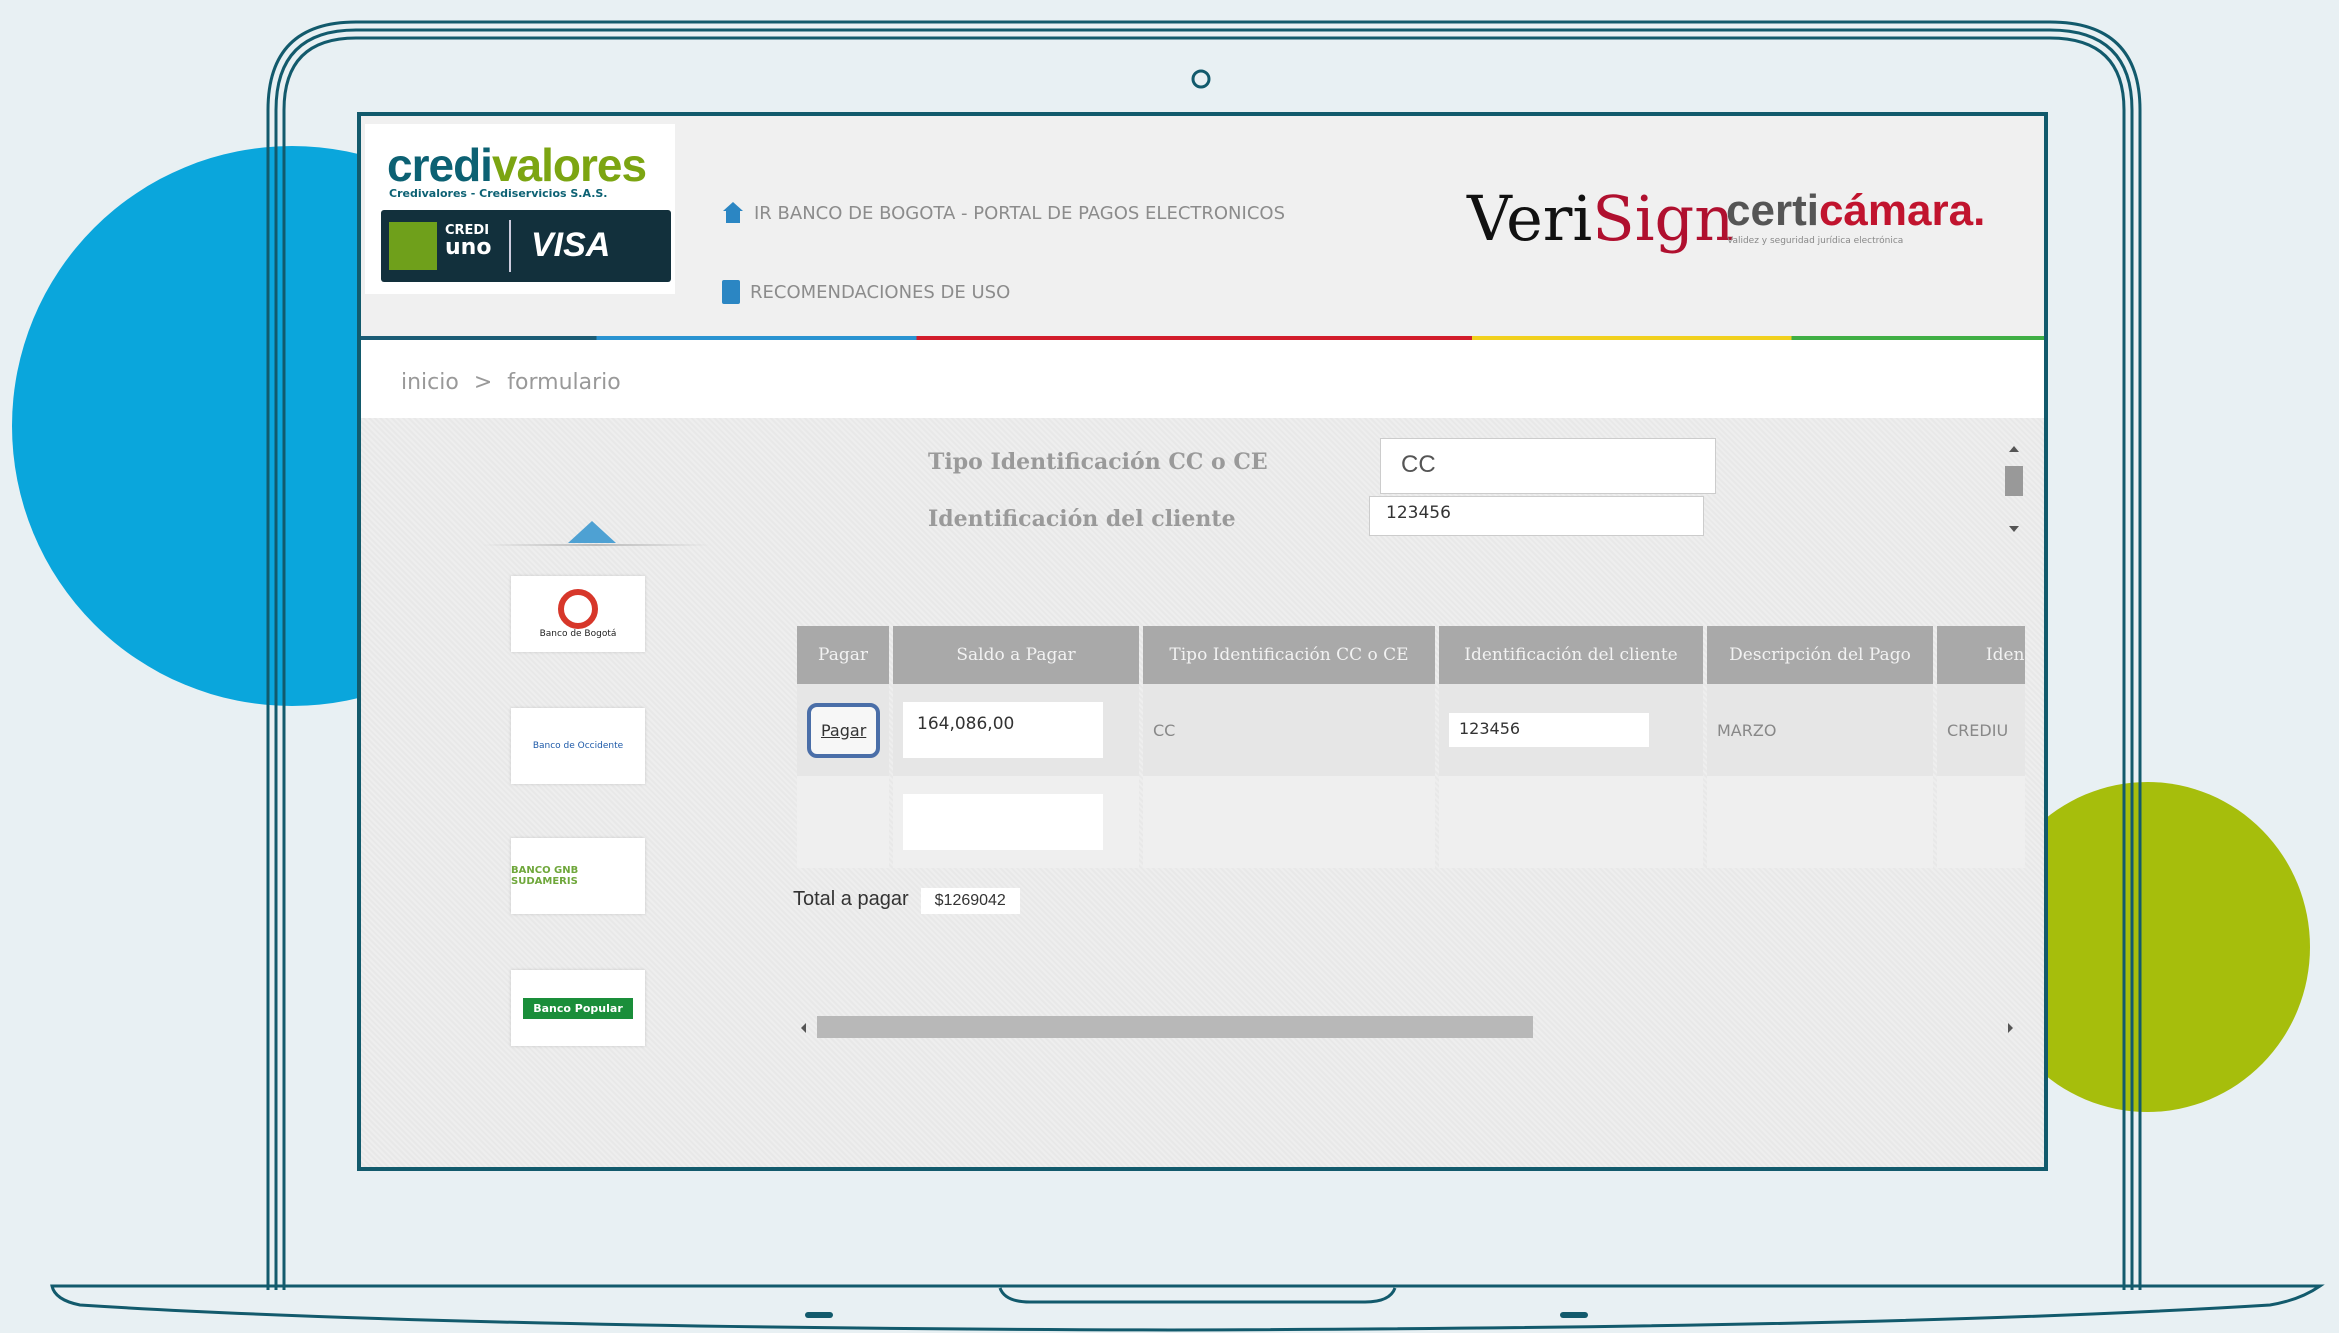 The image size is (2339, 1333). What do you see at coordinates (733, 213) in the screenshot?
I see `home-icon` at bounding box center [733, 213].